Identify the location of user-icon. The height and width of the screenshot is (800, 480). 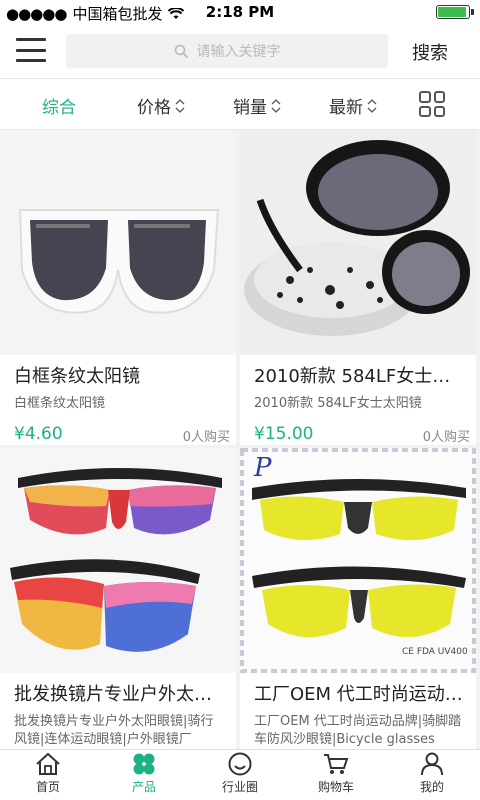
(432, 764).